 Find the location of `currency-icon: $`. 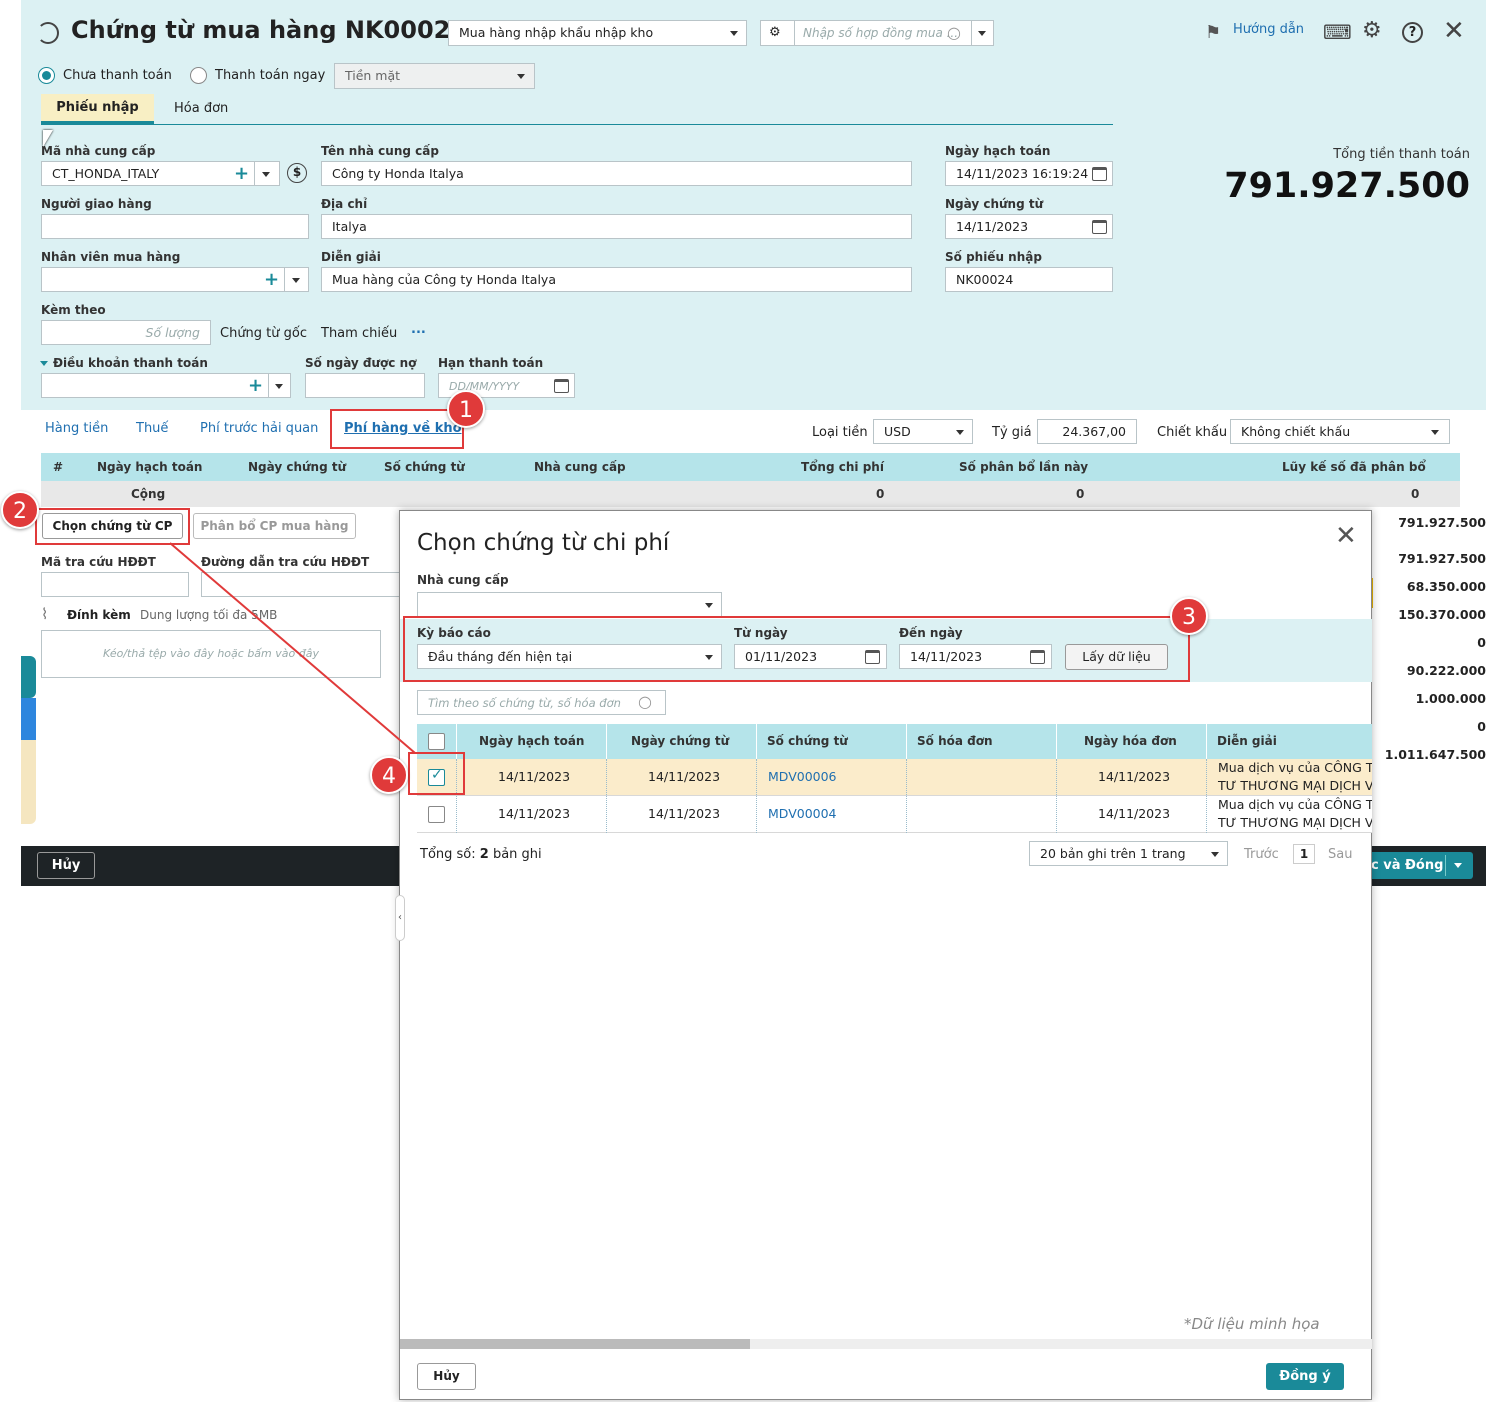

currency-icon: $ is located at coordinates (297, 173).